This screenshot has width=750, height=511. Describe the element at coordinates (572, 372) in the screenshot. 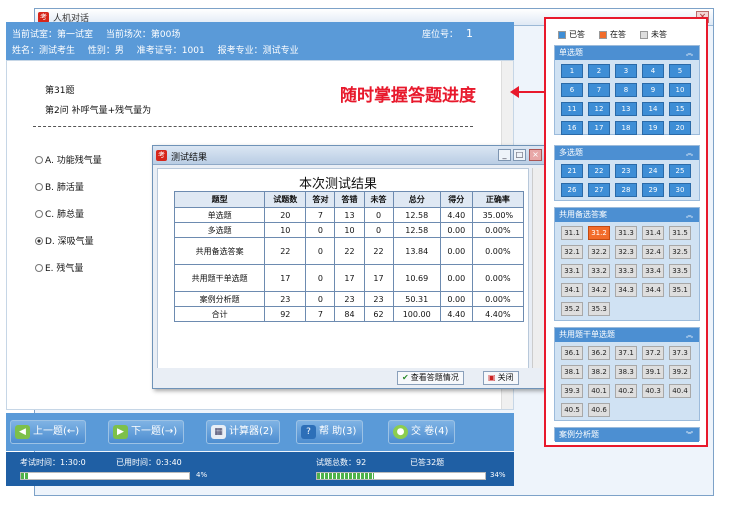

I see `question-cell: 38.1` at that location.